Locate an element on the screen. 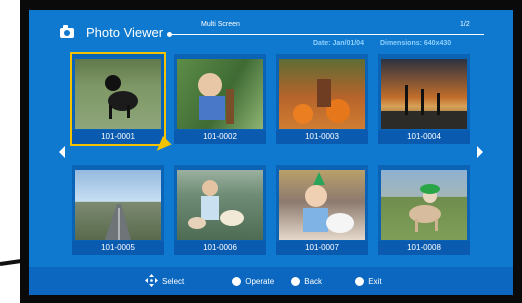 This screenshot has width=522, height=303. operate-label: Operate is located at coordinates (260, 281).